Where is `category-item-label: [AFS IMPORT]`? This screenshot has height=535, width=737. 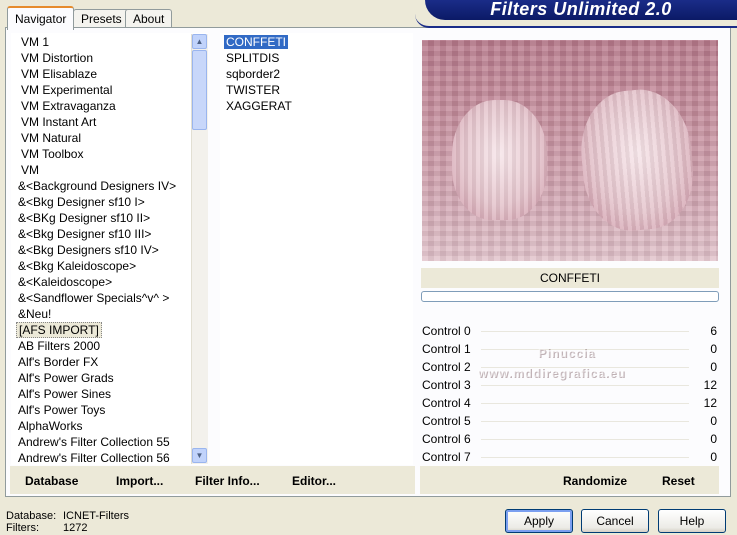
category-item-label: [AFS IMPORT] is located at coordinates (59, 330).